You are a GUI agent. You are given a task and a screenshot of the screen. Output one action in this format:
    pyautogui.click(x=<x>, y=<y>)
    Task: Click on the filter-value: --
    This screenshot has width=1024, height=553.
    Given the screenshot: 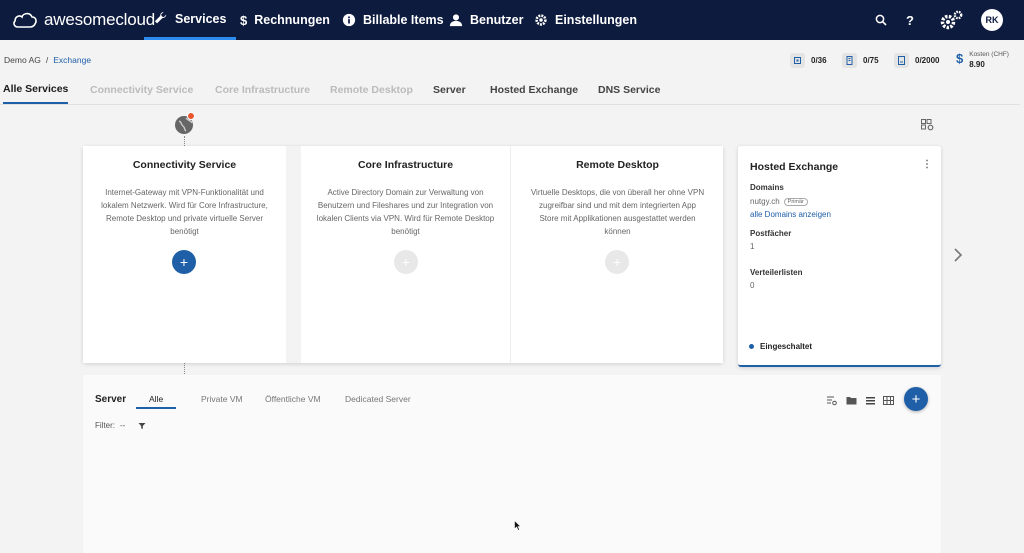 What is the action you would take?
    pyautogui.click(x=122, y=425)
    